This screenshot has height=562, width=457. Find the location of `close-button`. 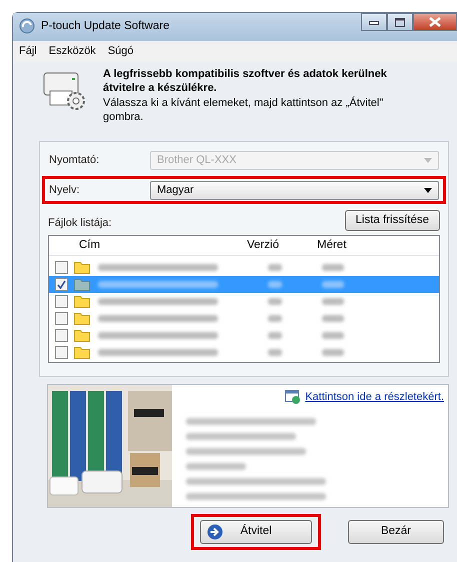

close-button is located at coordinates (435, 22).